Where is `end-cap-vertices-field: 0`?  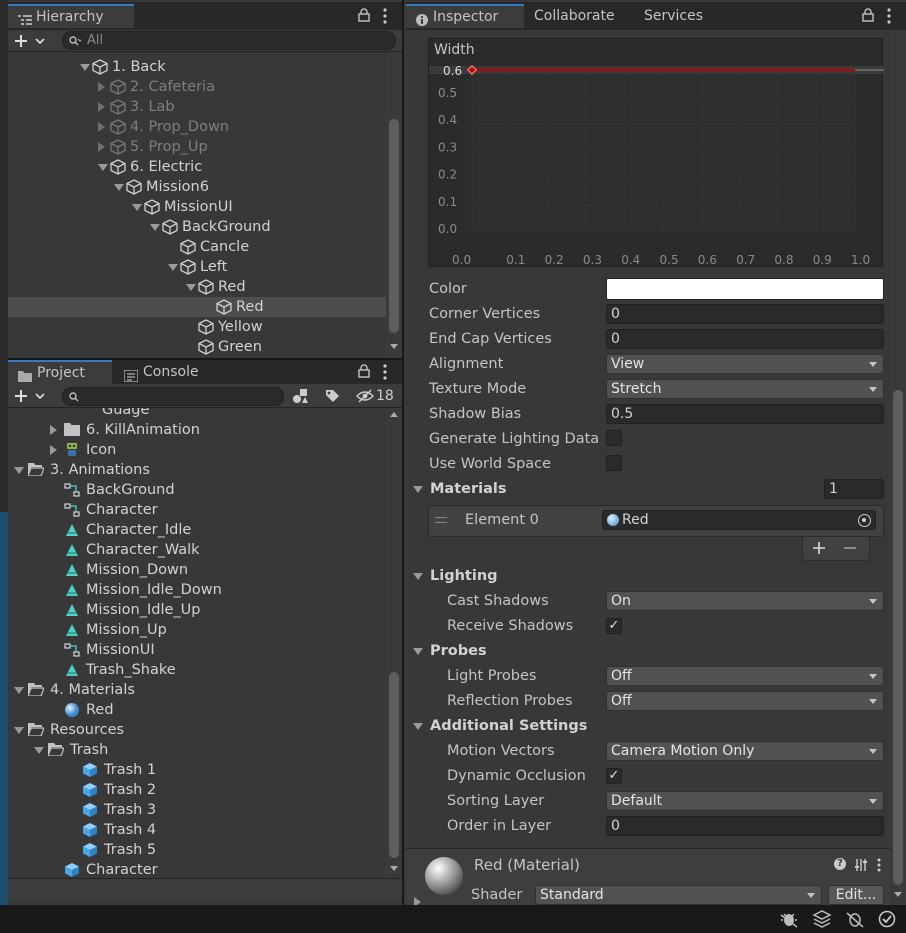
end-cap-vertices-field: 0 is located at coordinates (745, 339).